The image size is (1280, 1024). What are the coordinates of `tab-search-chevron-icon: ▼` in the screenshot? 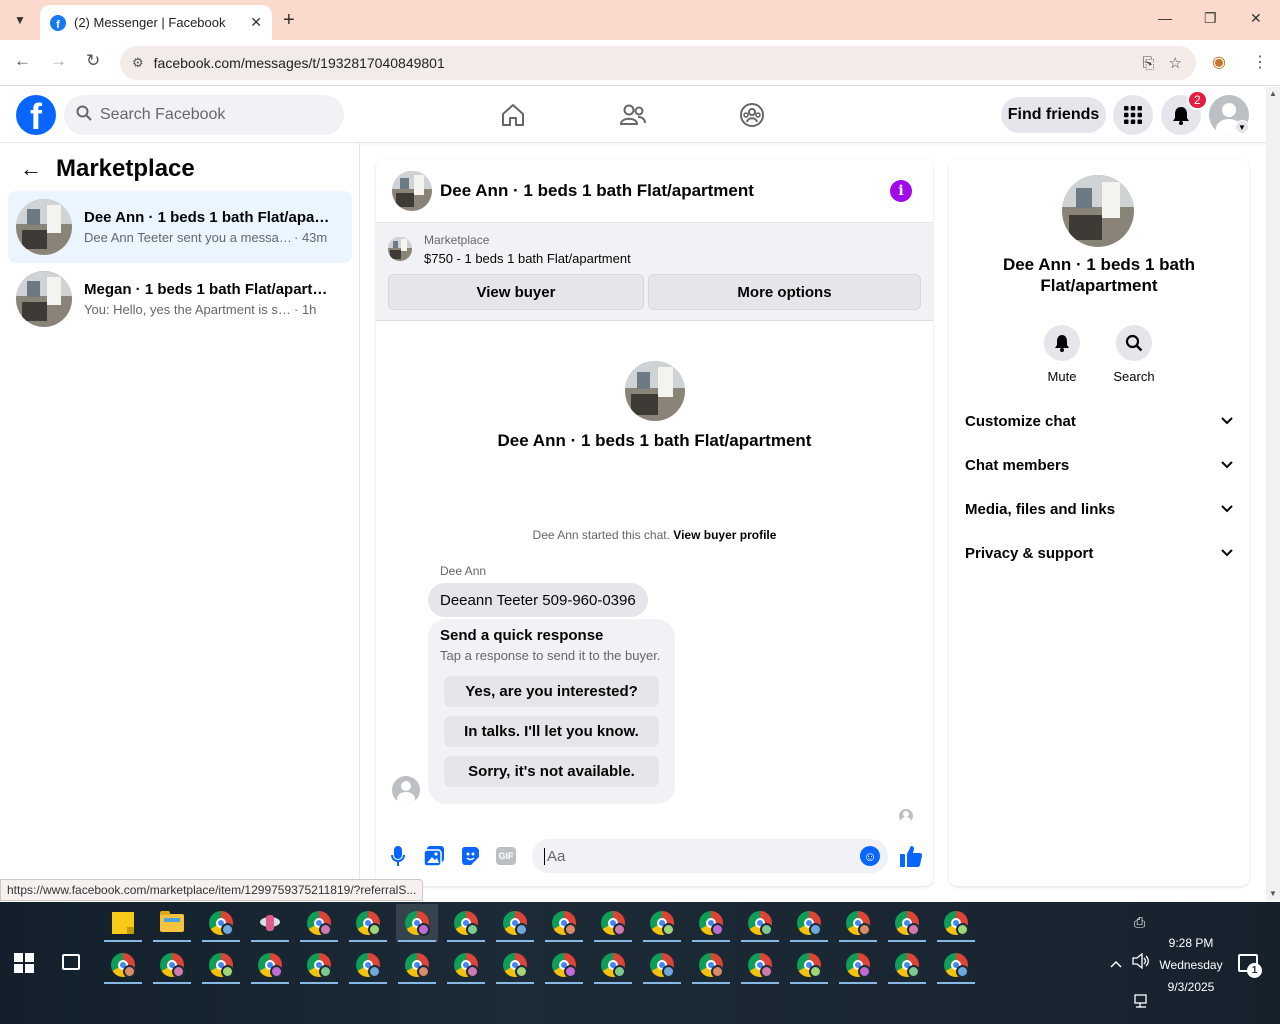 It's located at (20, 20).